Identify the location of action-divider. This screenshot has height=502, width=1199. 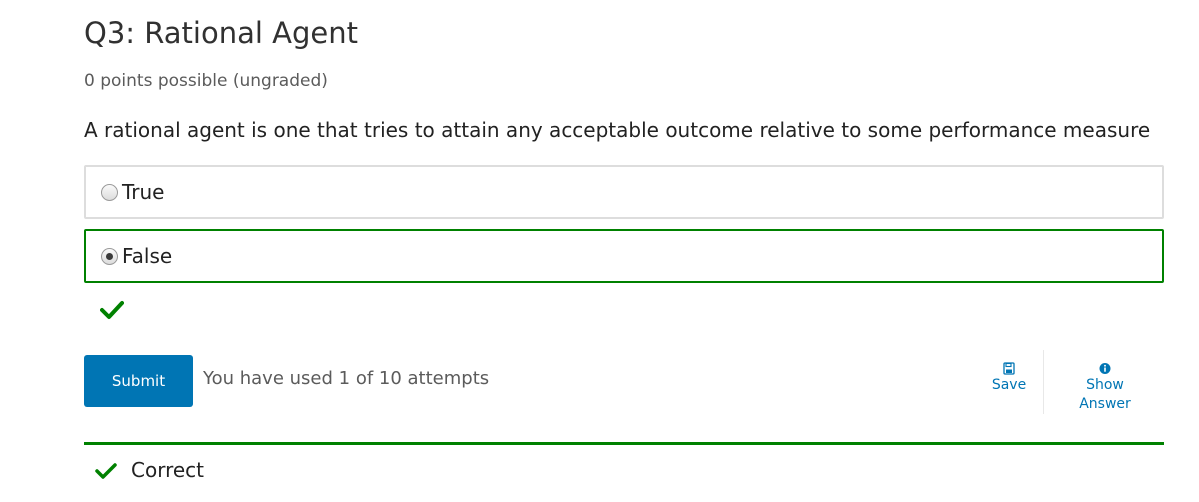
(1043, 382).